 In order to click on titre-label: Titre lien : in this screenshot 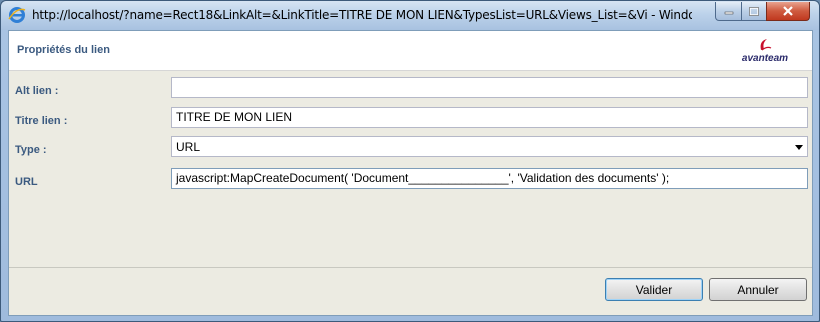, I will do `click(41, 121)`.